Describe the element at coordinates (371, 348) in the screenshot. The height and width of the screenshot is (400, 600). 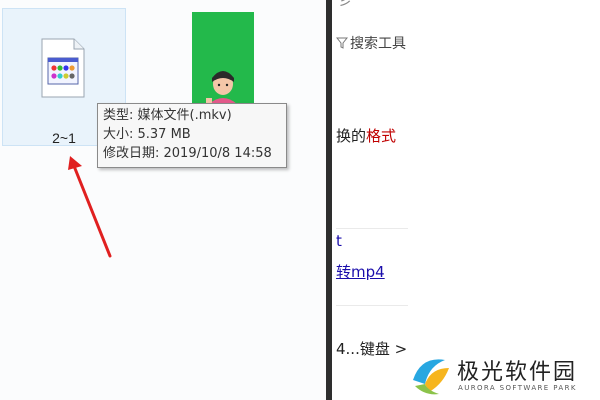
I see `result-snippet-3: 4...键盘 >` at that location.